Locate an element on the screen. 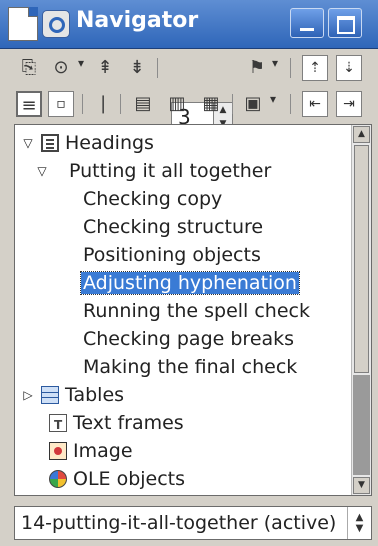 This screenshot has width=378, height=546. maximize-icon is located at coordinates (346, 25).